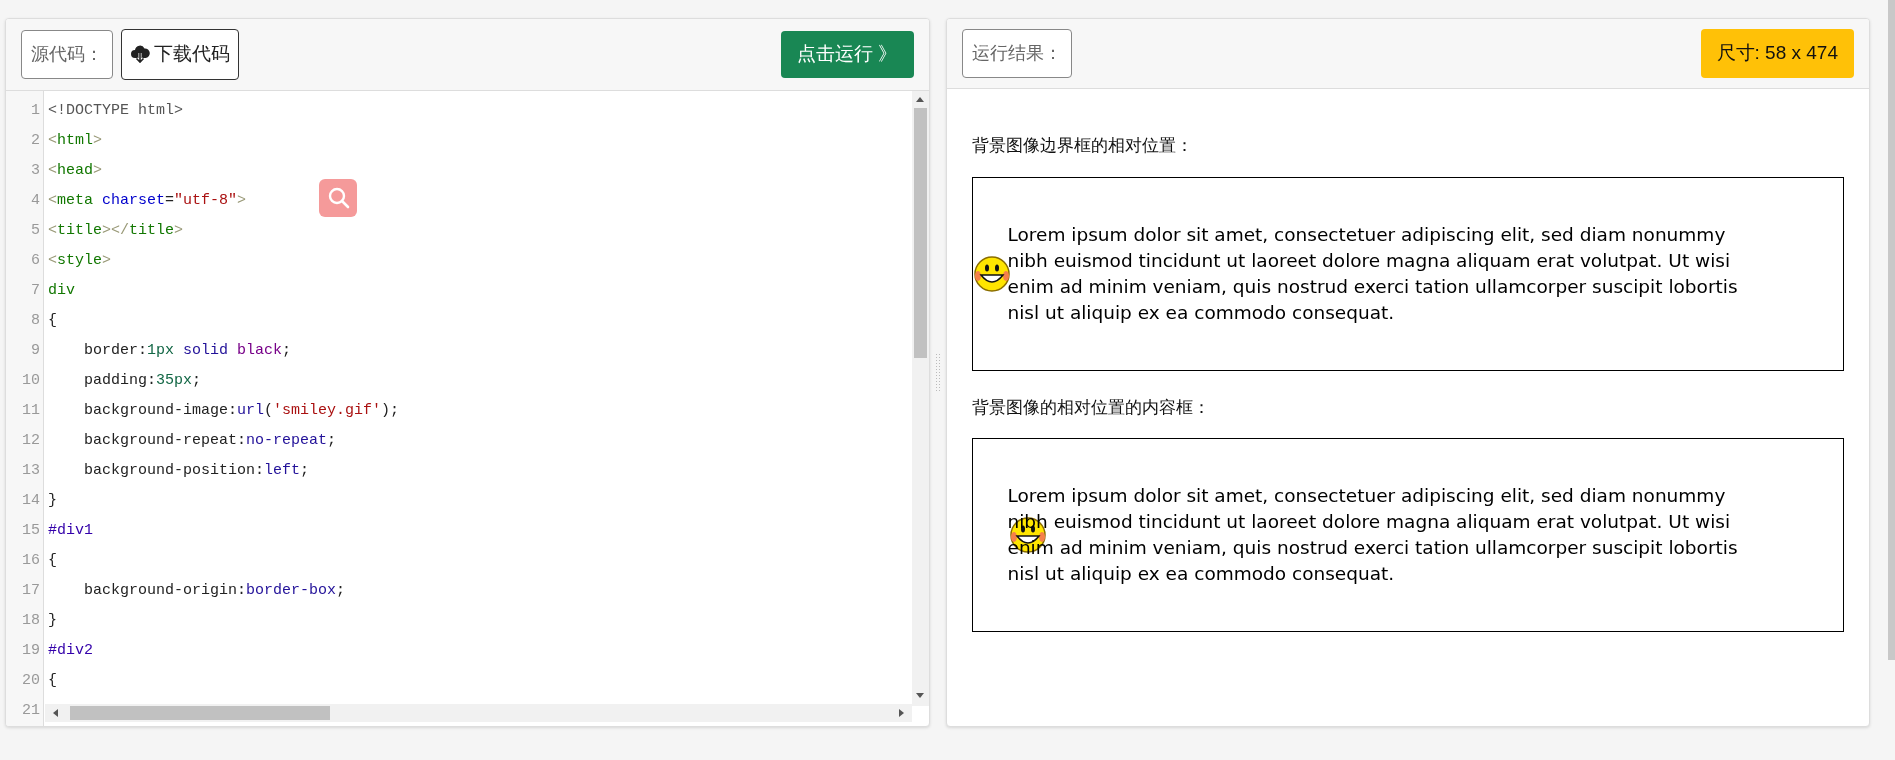 Image resolution: width=1895 pixels, height=760 pixels. I want to click on scroll-up-arrow-icon, so click(919, 99).